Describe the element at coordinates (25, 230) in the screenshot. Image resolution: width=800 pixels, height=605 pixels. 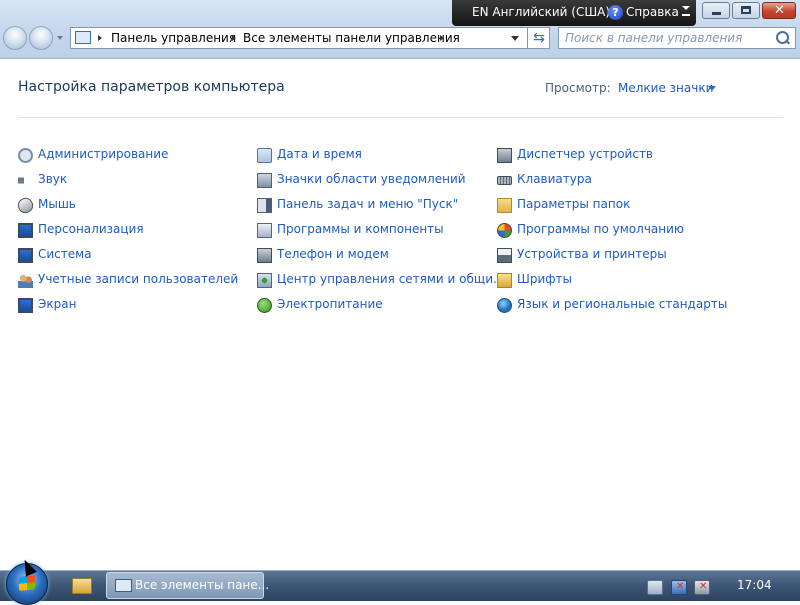
I see `personalization-icon` at that location.